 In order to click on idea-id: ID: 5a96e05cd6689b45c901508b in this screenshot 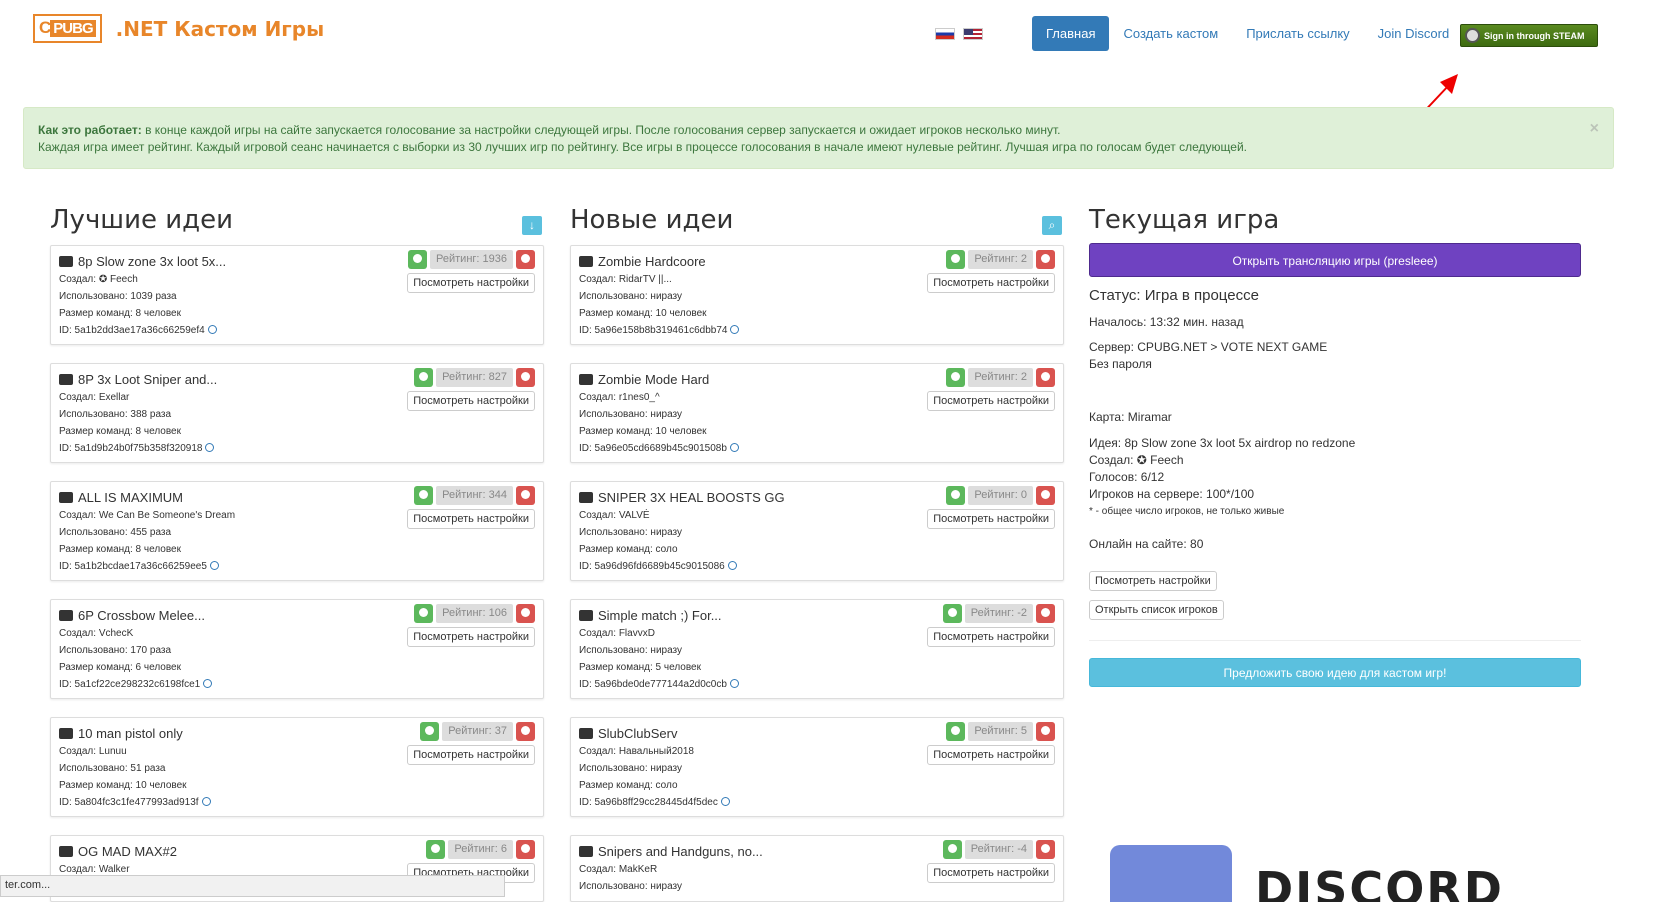, I will do `click(659, 448)`.